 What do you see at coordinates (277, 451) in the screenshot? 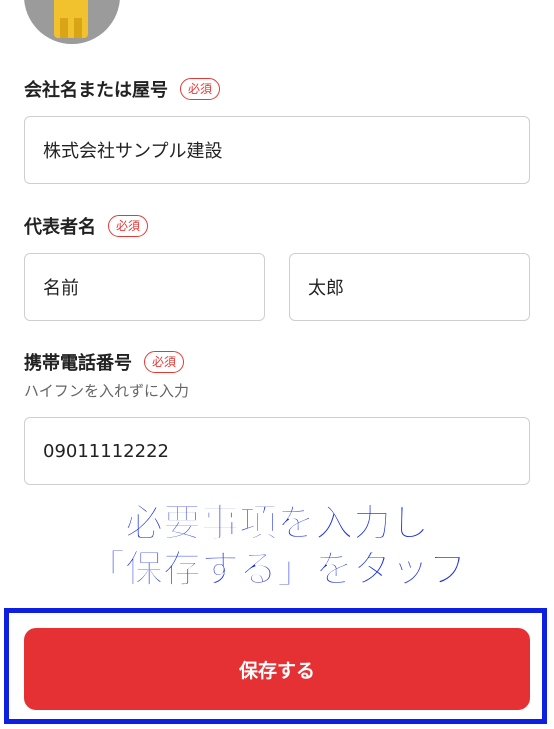
I see `phone-number-field: 09011112222` at bounding box center [277, 451].